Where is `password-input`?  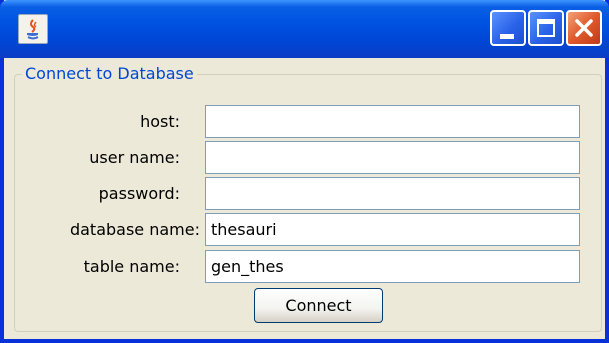
password-input is located at coordinates (392, 193).